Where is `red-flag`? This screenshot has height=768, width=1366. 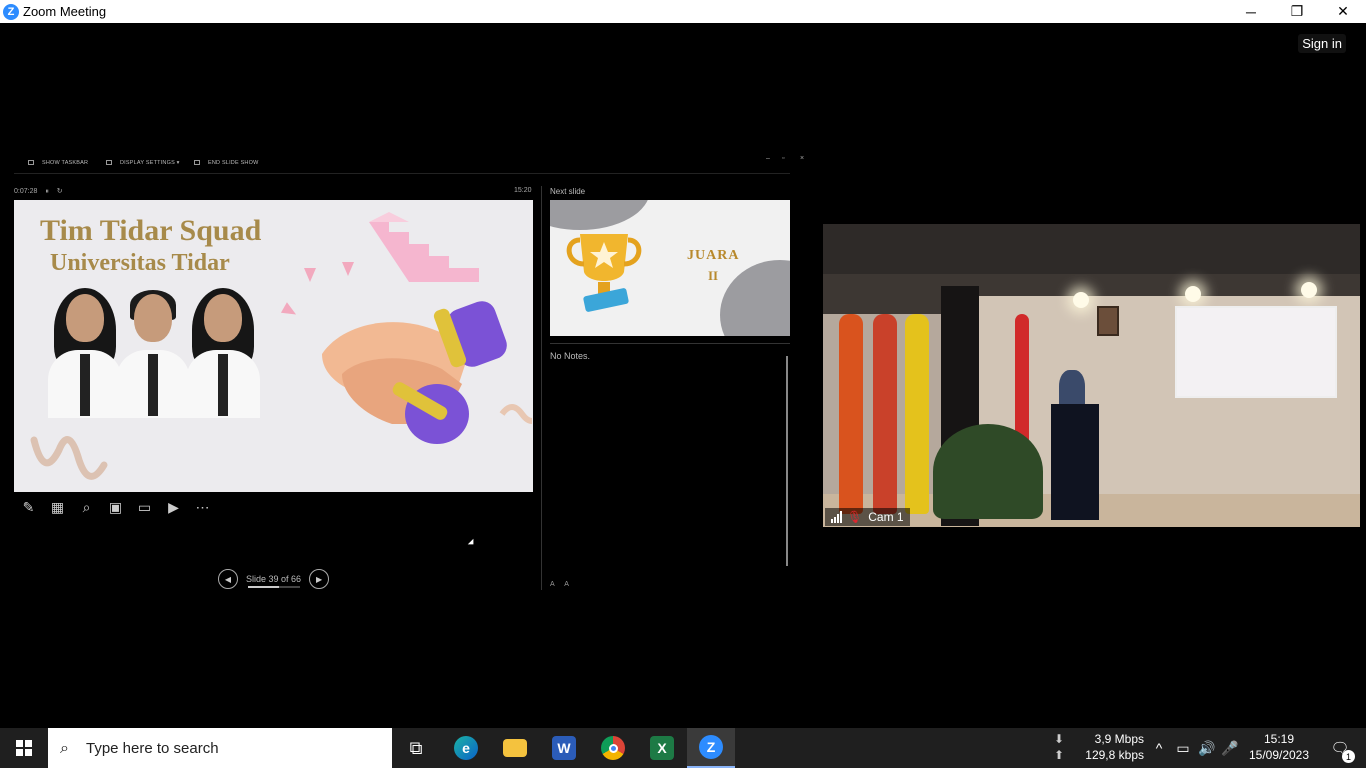 red-flag is located at coordinates (885, 414).